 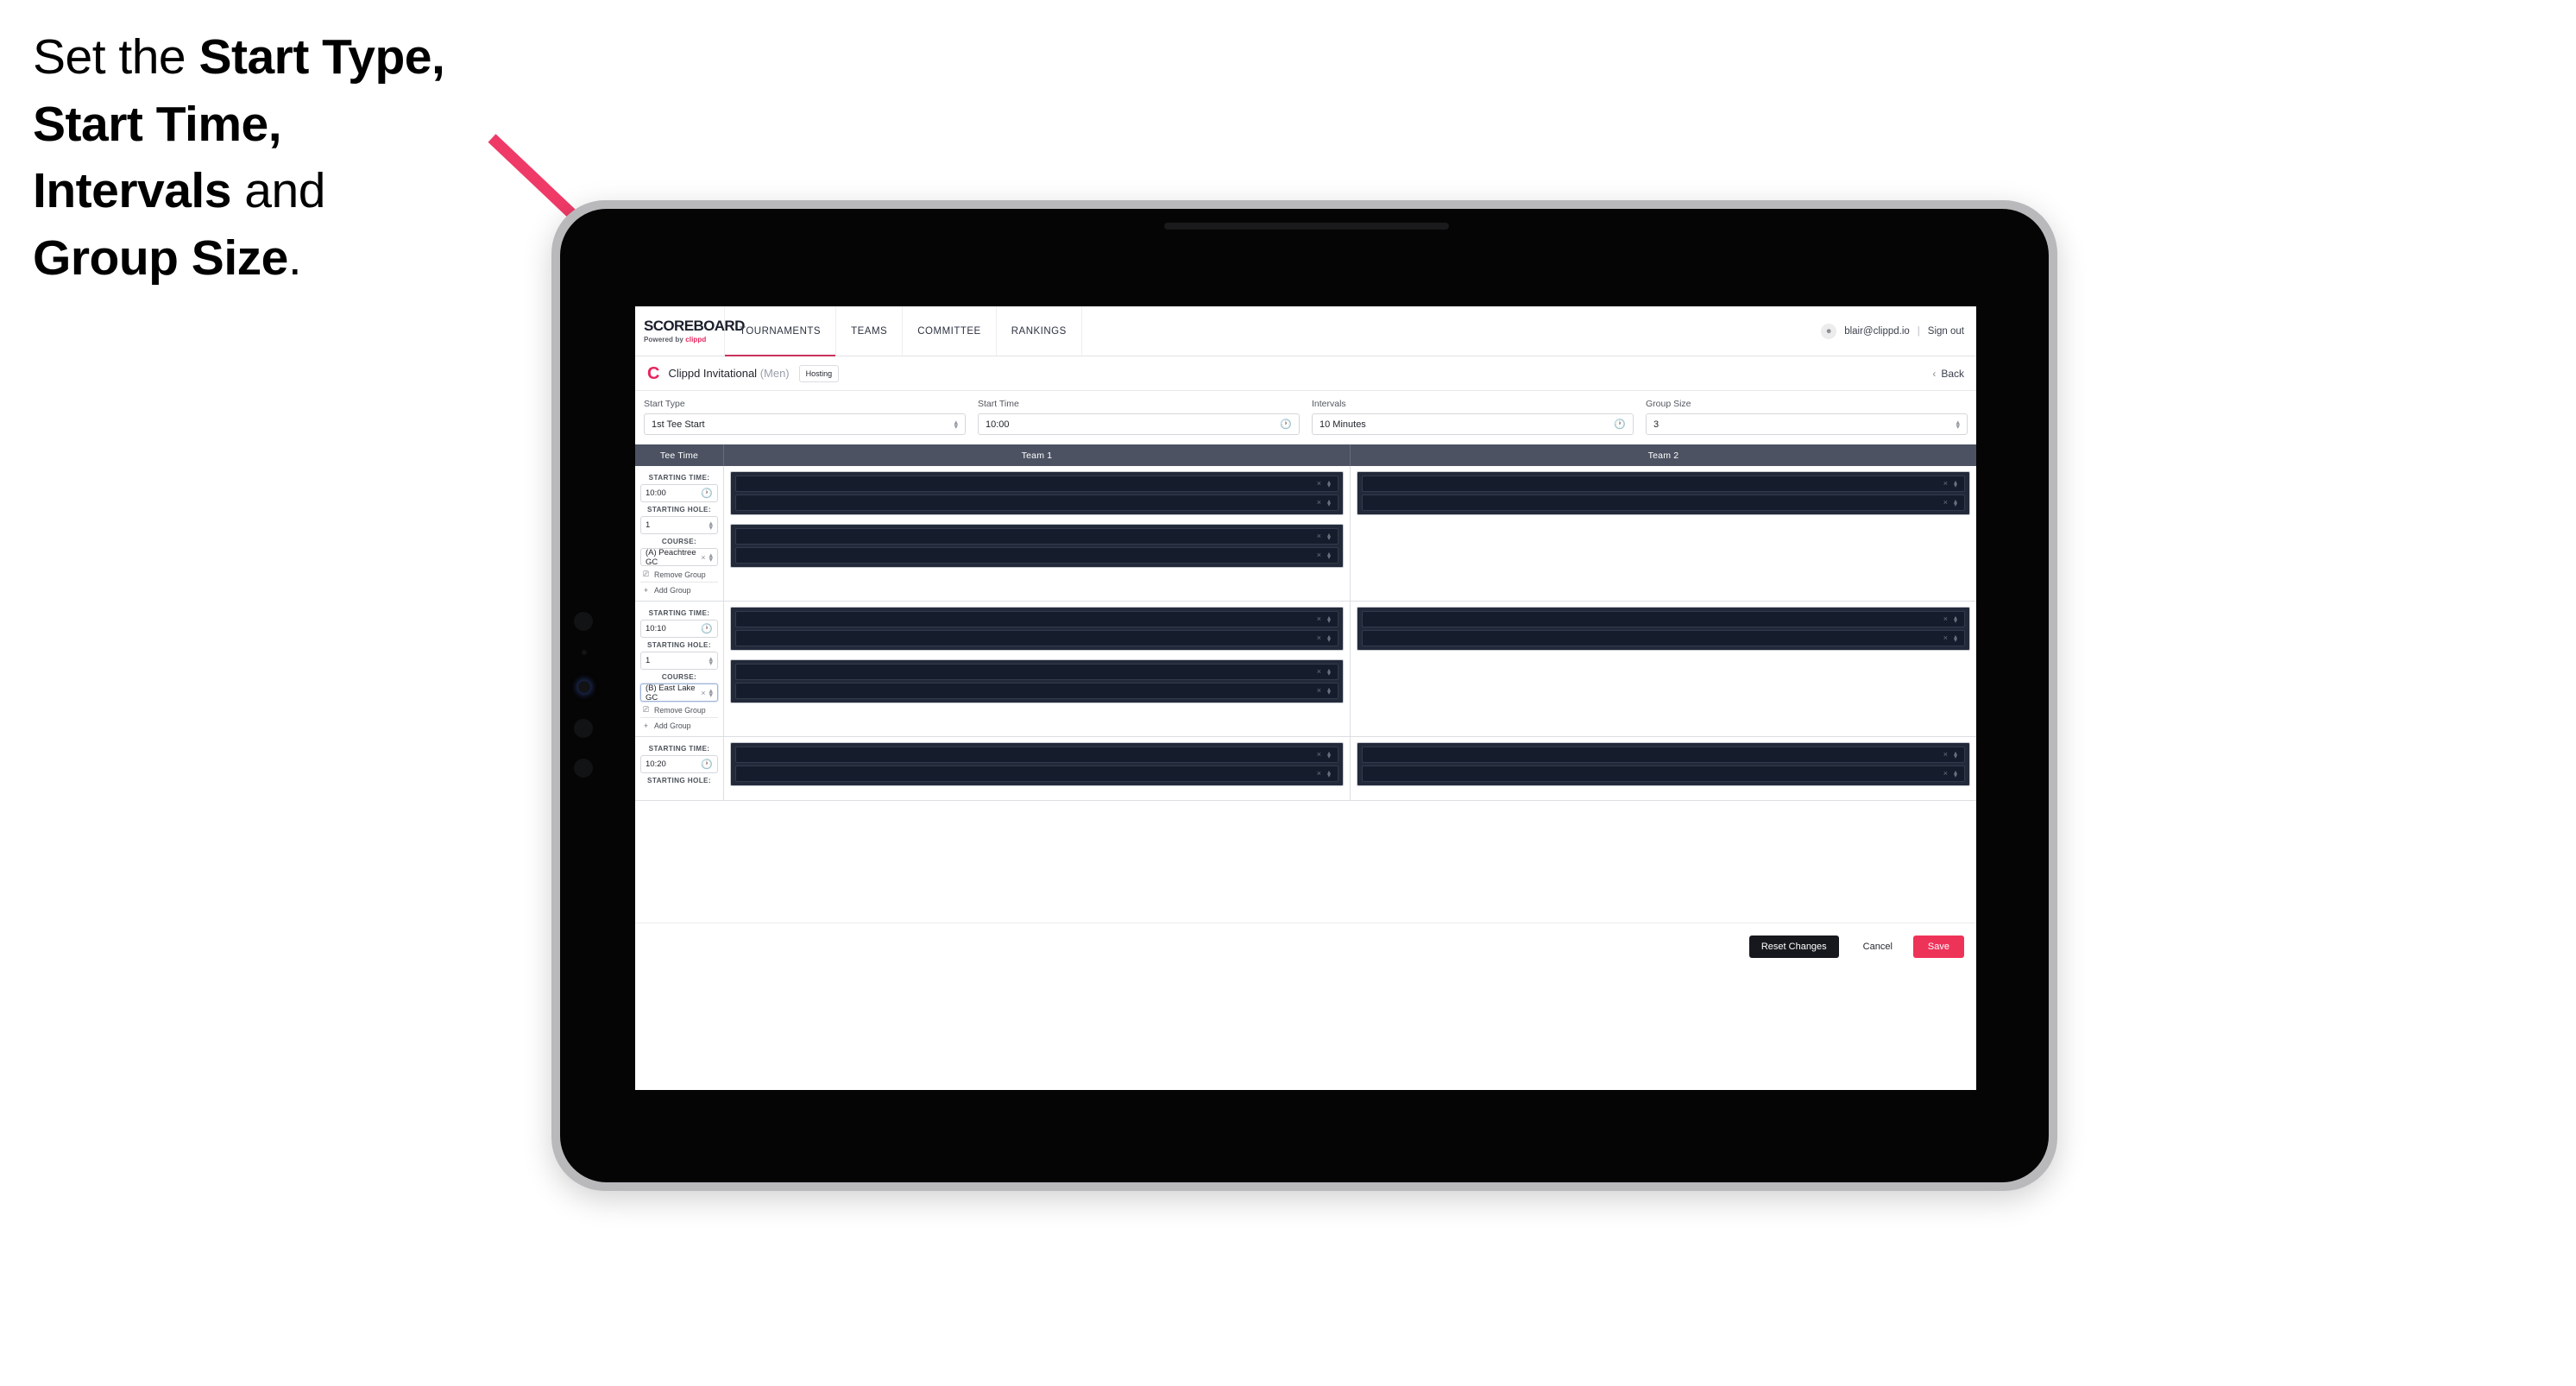 I want to click on team-2-cell: × ▴ ▾ × ▴ ▾, so click(x=1663, y=669).